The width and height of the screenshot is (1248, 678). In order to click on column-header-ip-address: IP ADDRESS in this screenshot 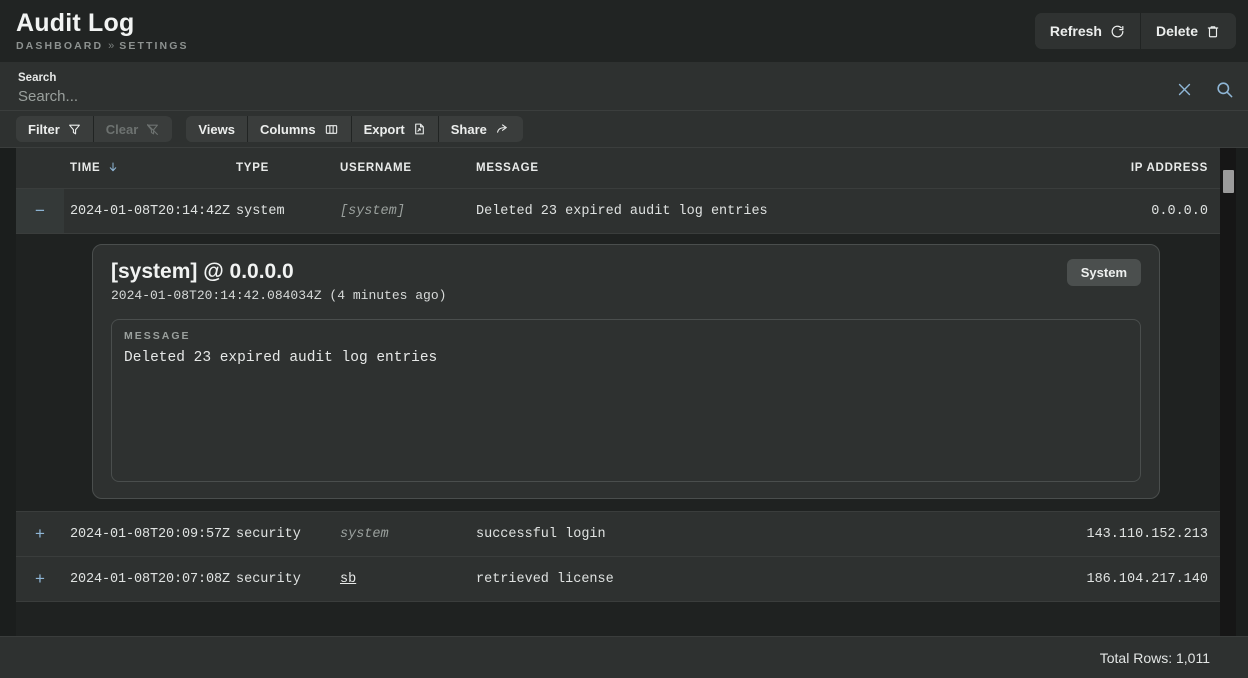, I will do `click(1129, 168)`.